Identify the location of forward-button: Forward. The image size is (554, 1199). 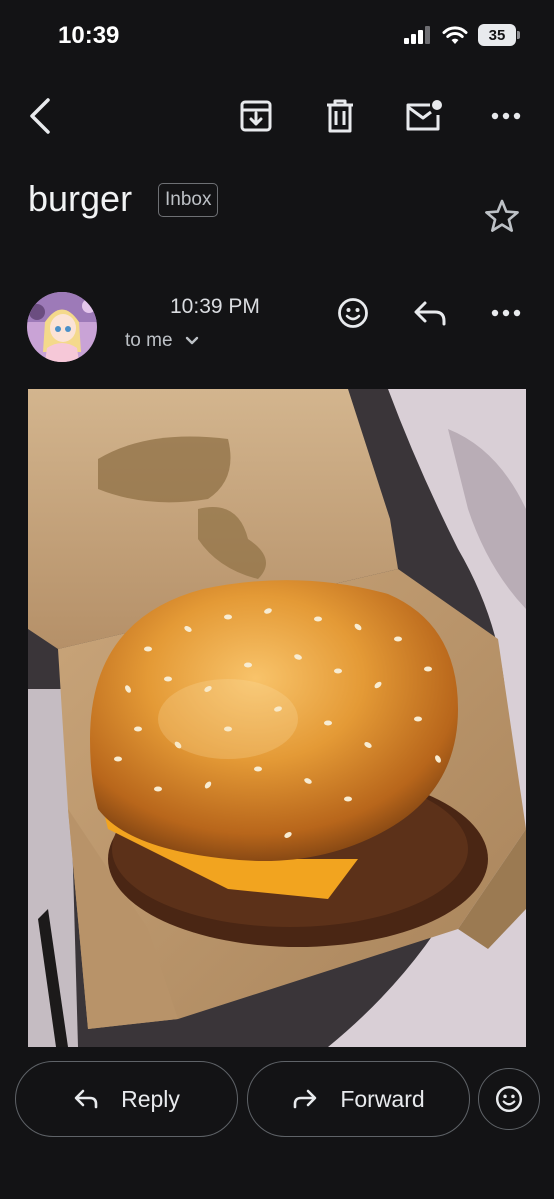
(358, 1099).